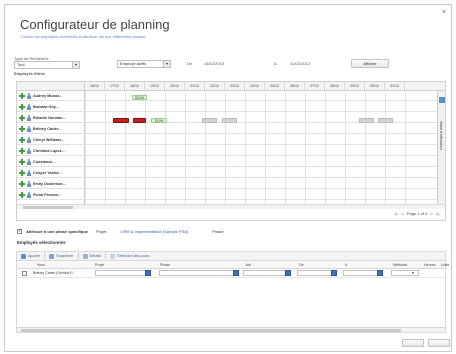  What do you see at coordinates (300, 63) in the screenshot?
I see `to-date: 31/02/2013` at bounding box center [300, 63].